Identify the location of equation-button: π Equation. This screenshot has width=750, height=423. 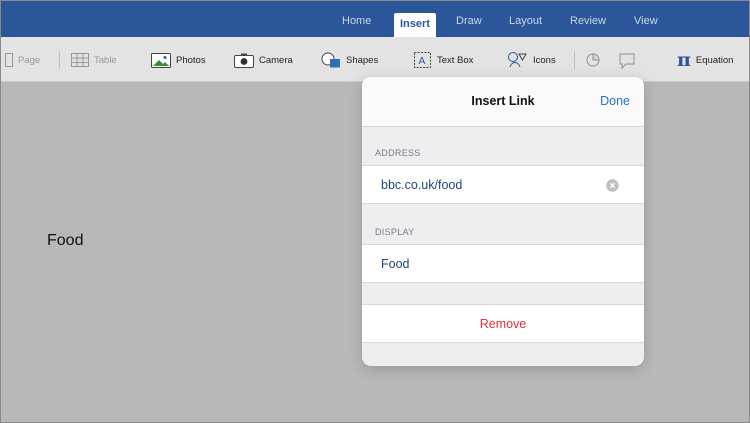
(705, 60).